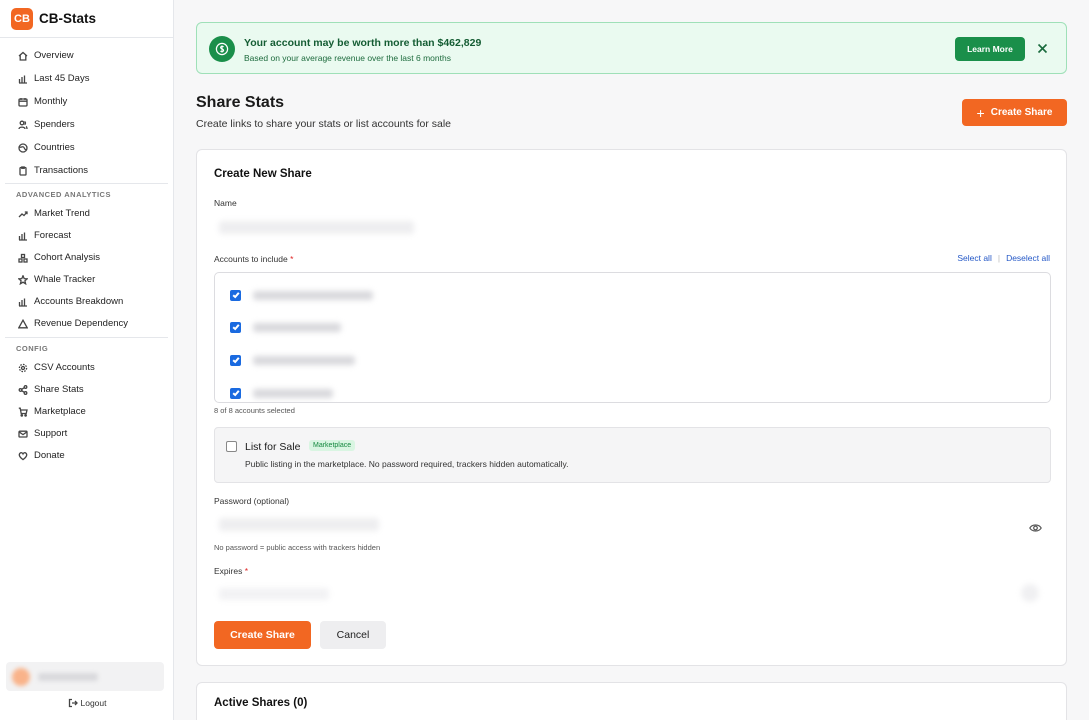 The width and height of the screenshot is (1089, 720). Describe the element at coordinates (62, 213) in the screenshot. I see `sidebar-item-label: Market Trend` at that location.